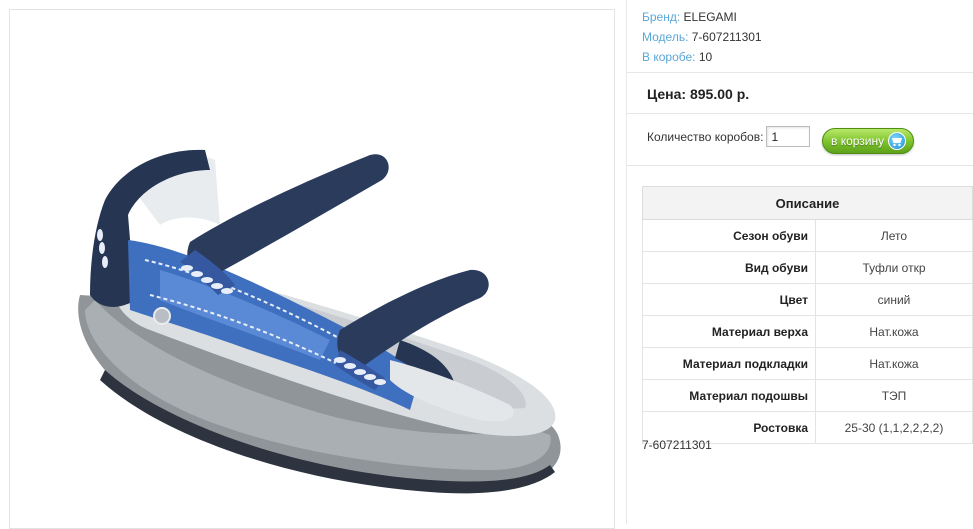  I want to click on spec-value: 25-30 (1,1,2,2,2,2), so click(894, 427).